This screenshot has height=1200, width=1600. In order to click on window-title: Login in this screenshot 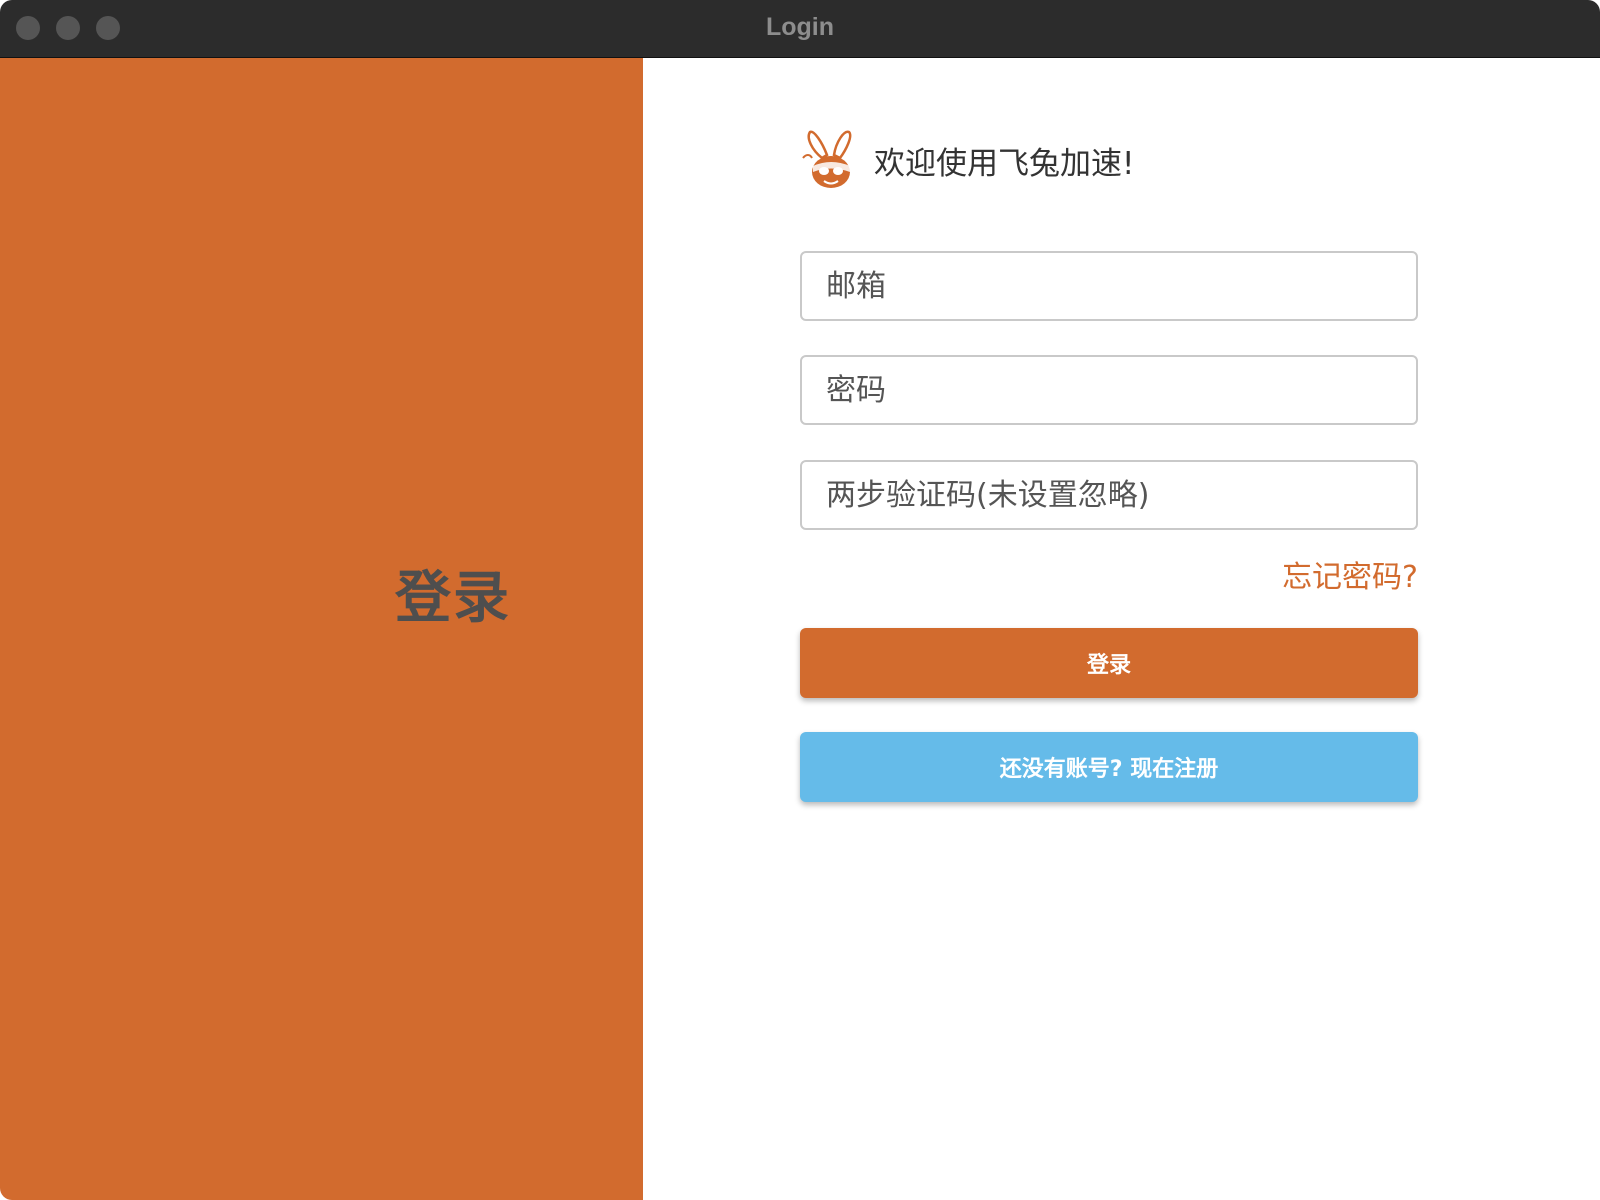, I will do `click(800, 27)`.